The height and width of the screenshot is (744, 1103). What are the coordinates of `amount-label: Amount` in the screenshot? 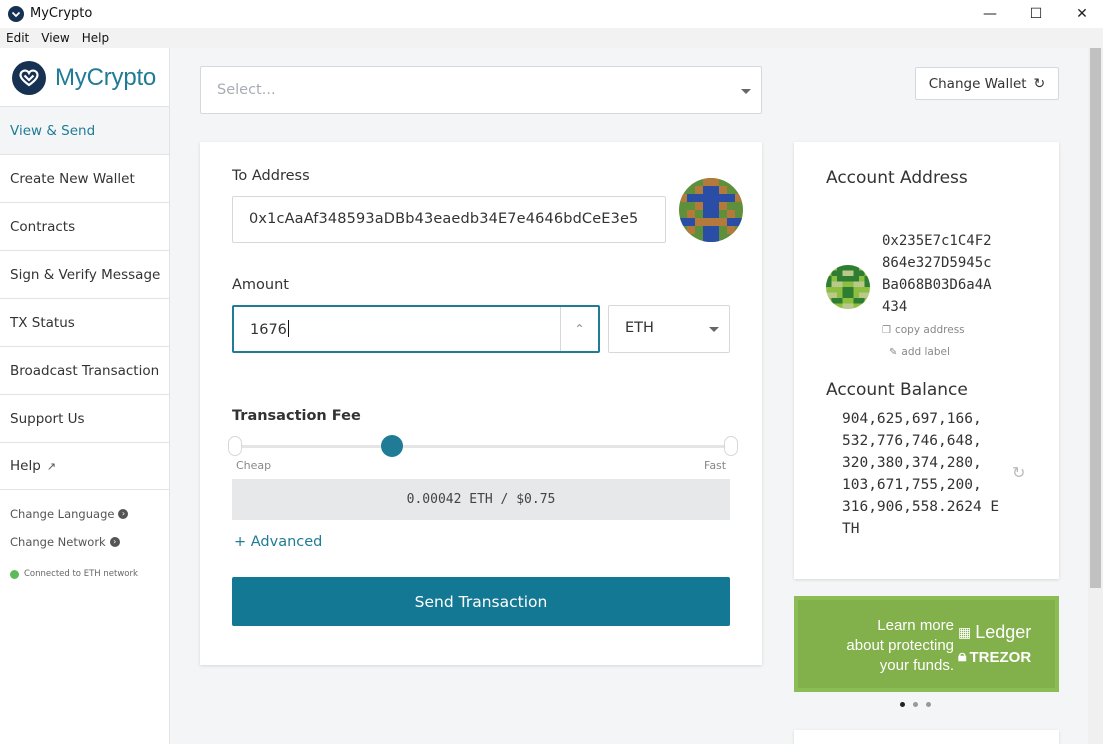 It's located at (260, 285).